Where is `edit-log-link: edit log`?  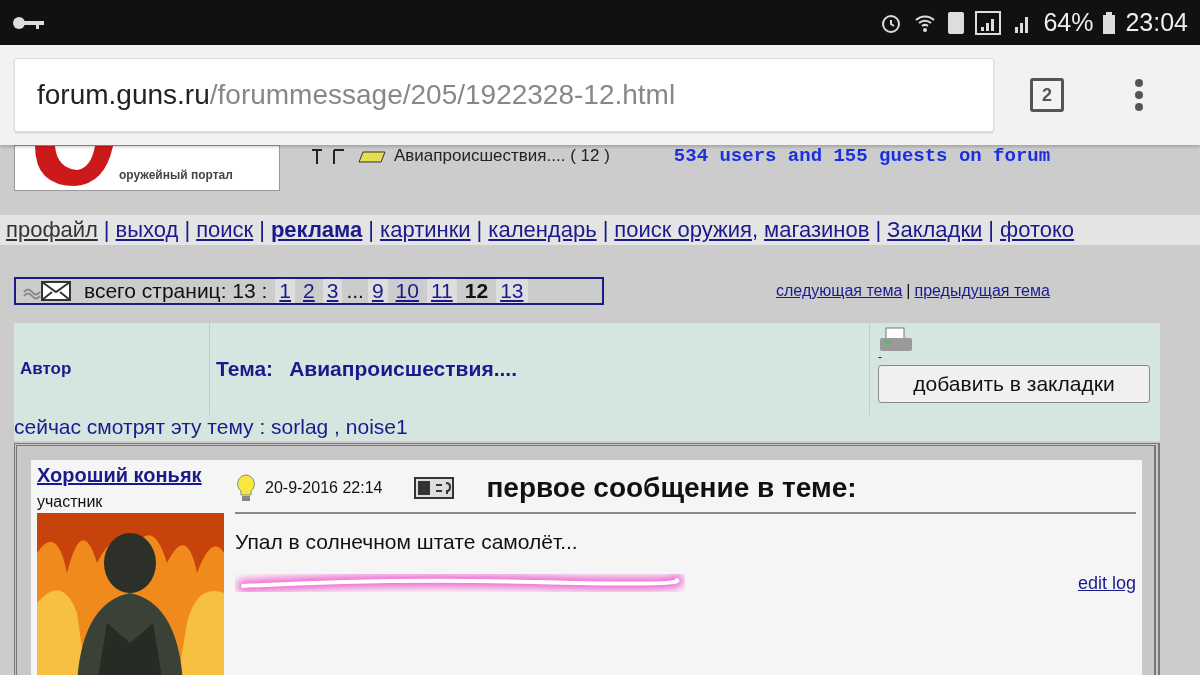
edit-log-link: edit log is located at coordinates (1106, 583).